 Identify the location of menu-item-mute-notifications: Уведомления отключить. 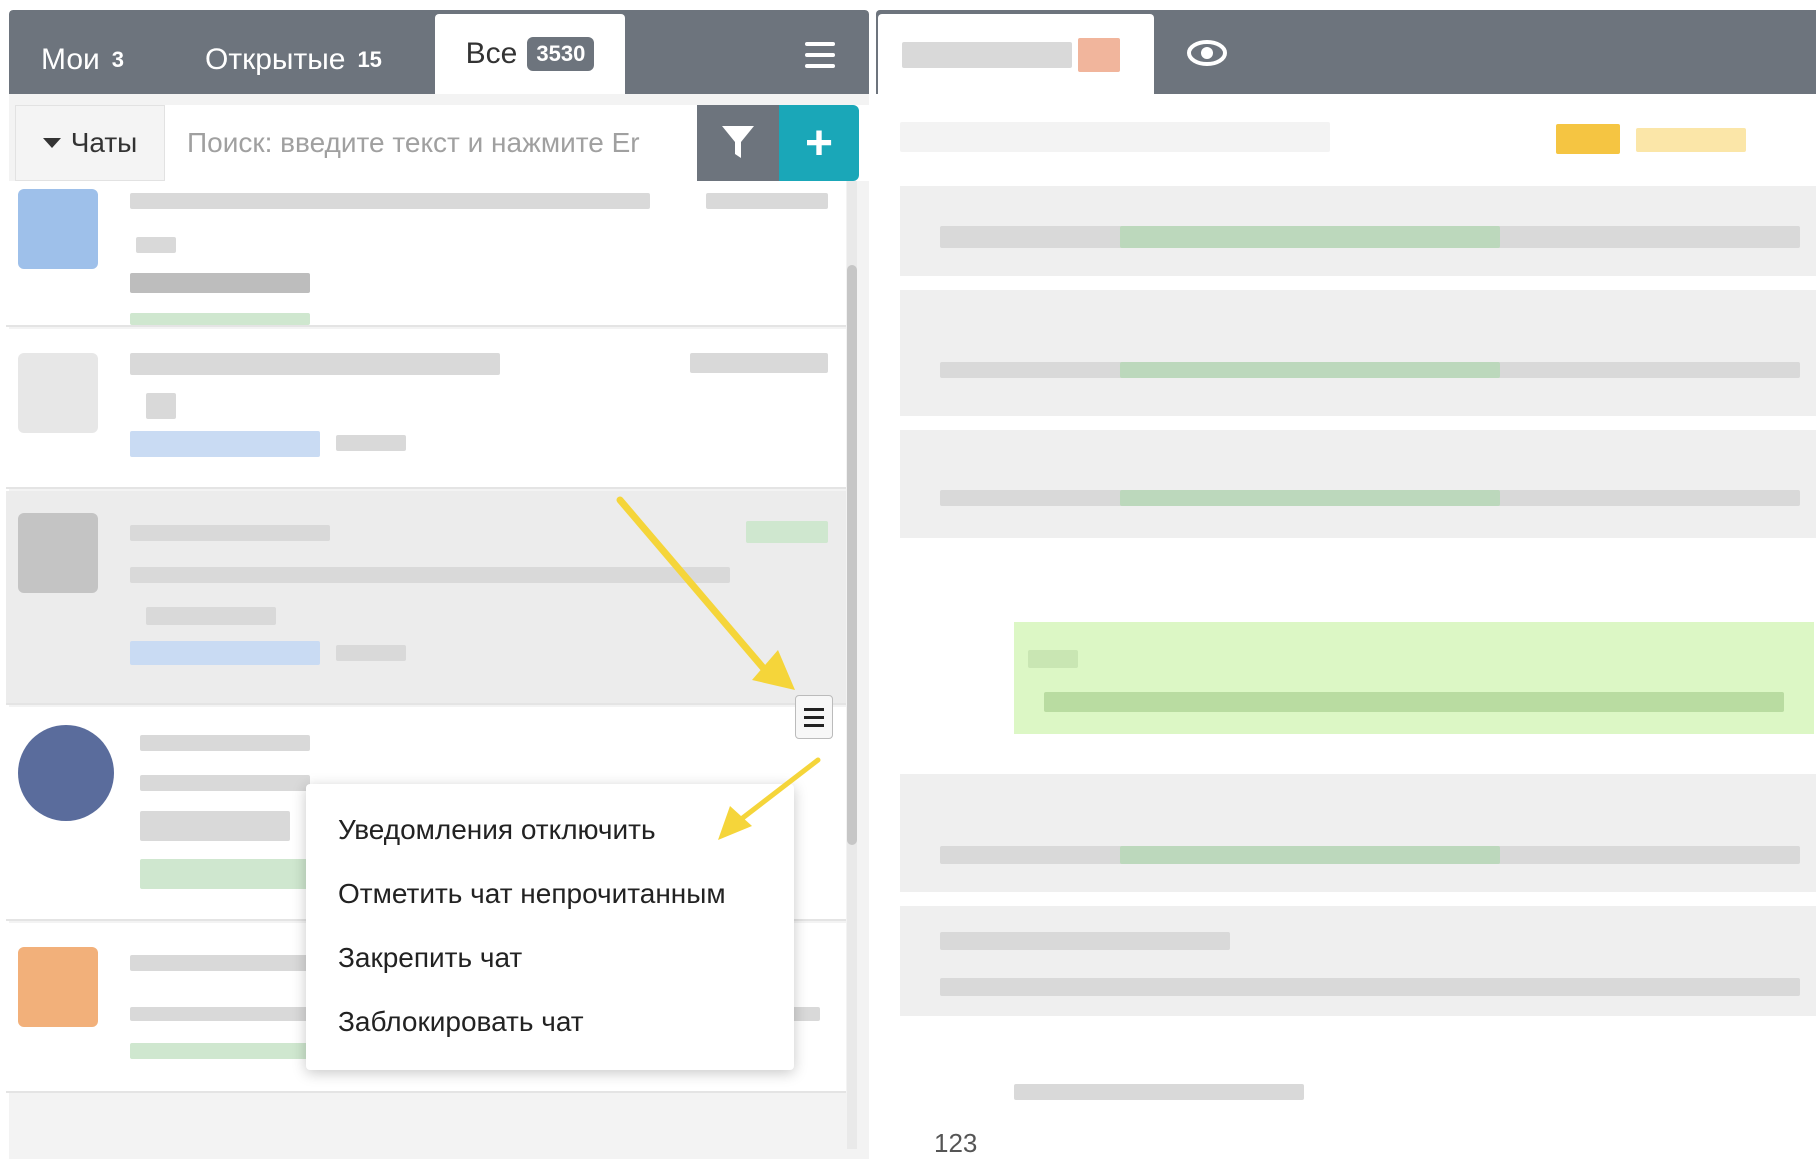
(497, 830).